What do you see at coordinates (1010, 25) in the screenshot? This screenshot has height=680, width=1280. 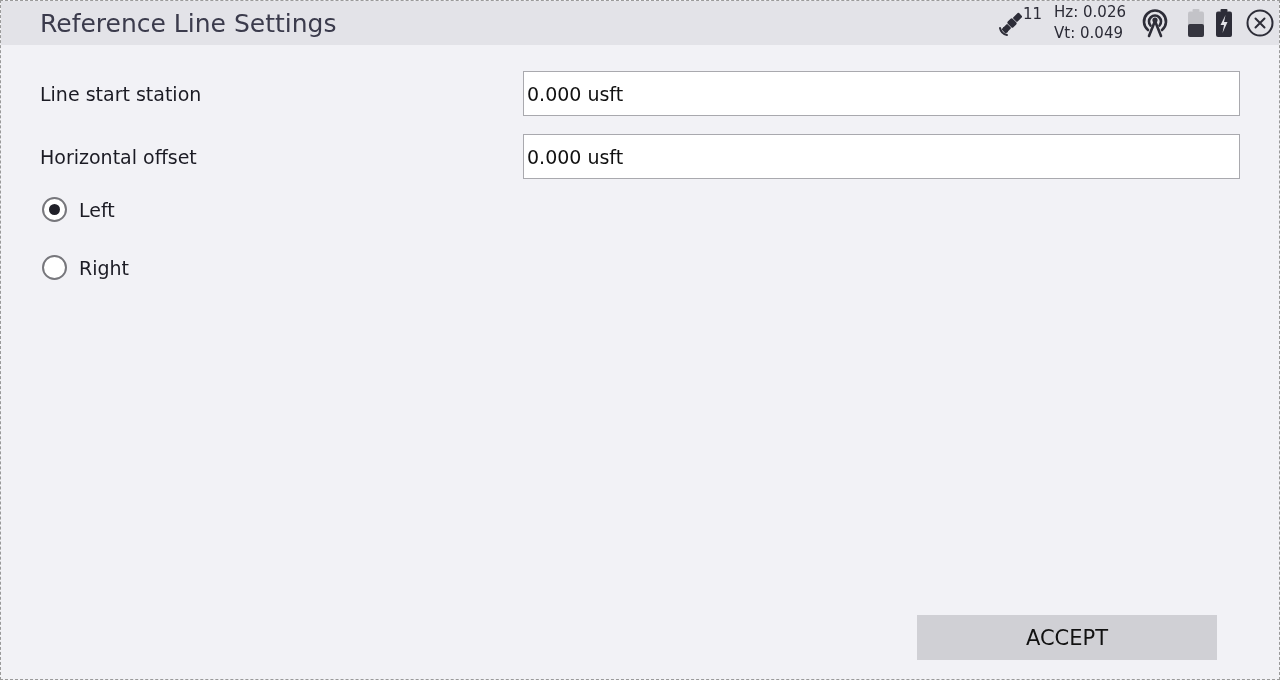 I see `satellite-icon` at bounding box center [1010, 25].